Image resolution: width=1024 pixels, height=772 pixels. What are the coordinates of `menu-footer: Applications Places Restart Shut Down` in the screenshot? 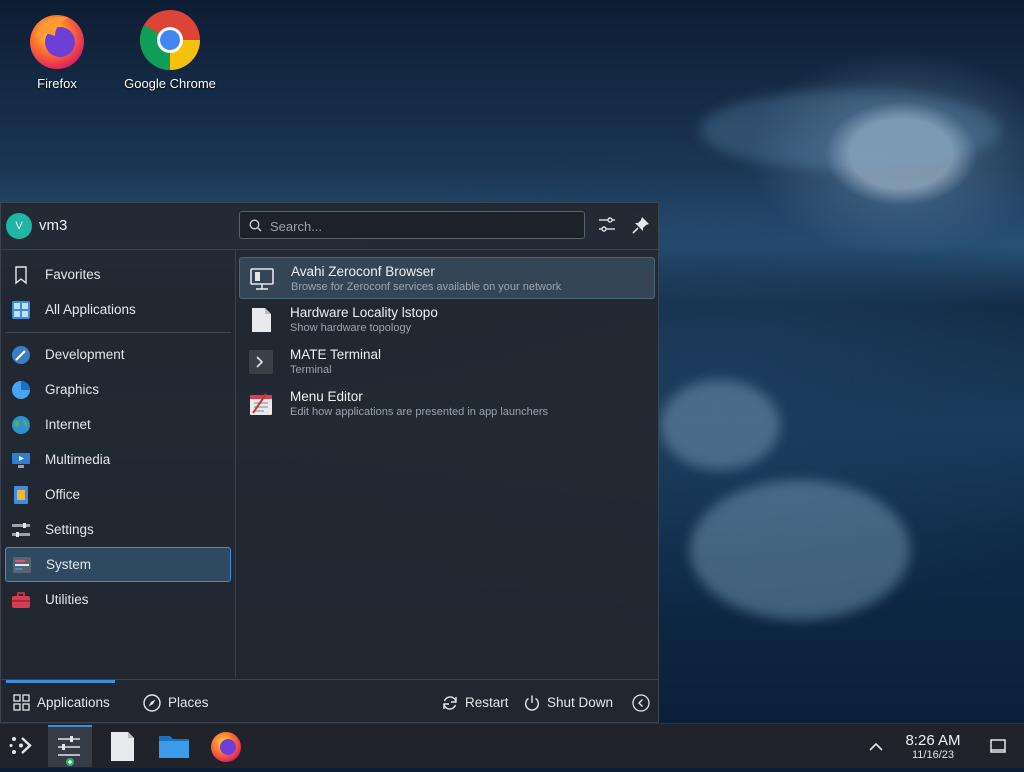 It's located at (329, 701).